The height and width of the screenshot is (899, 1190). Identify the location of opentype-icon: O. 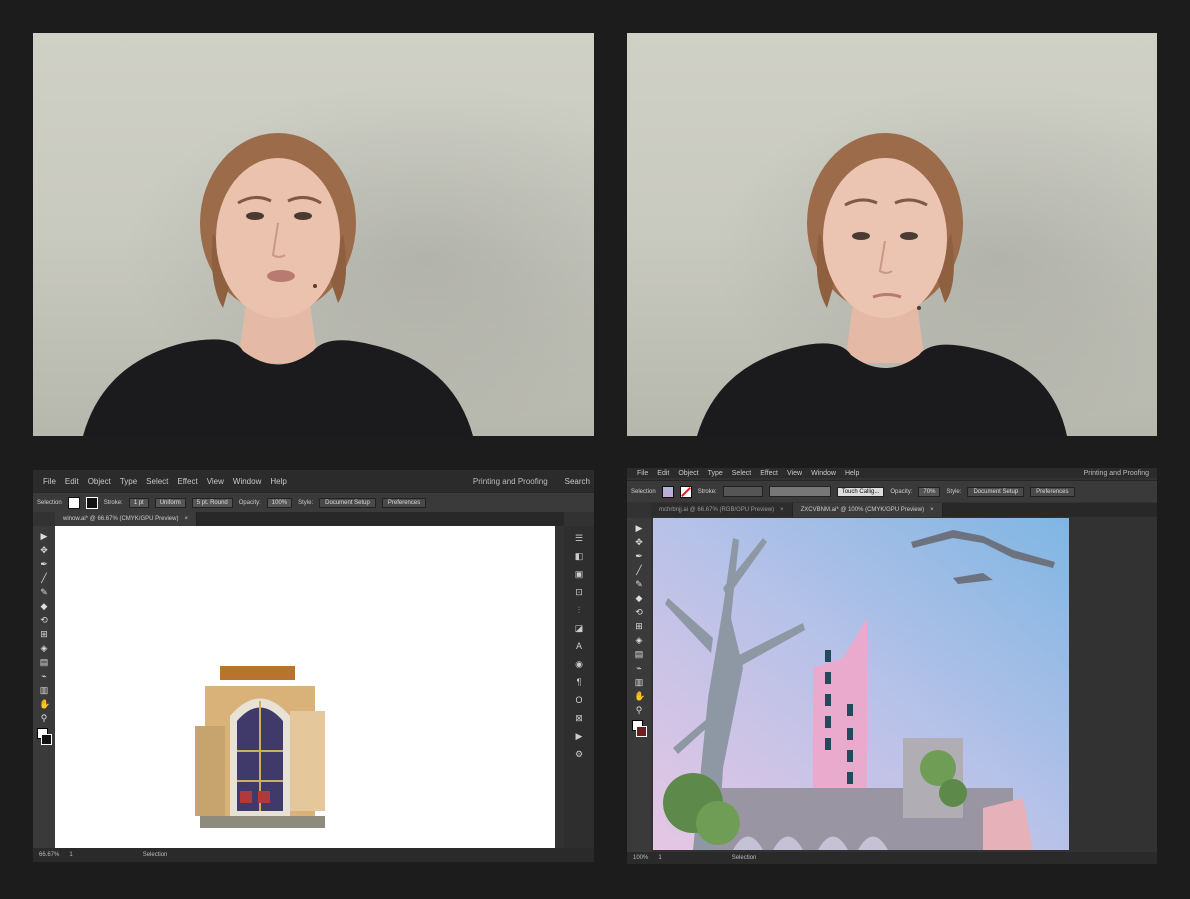
(578, 700).